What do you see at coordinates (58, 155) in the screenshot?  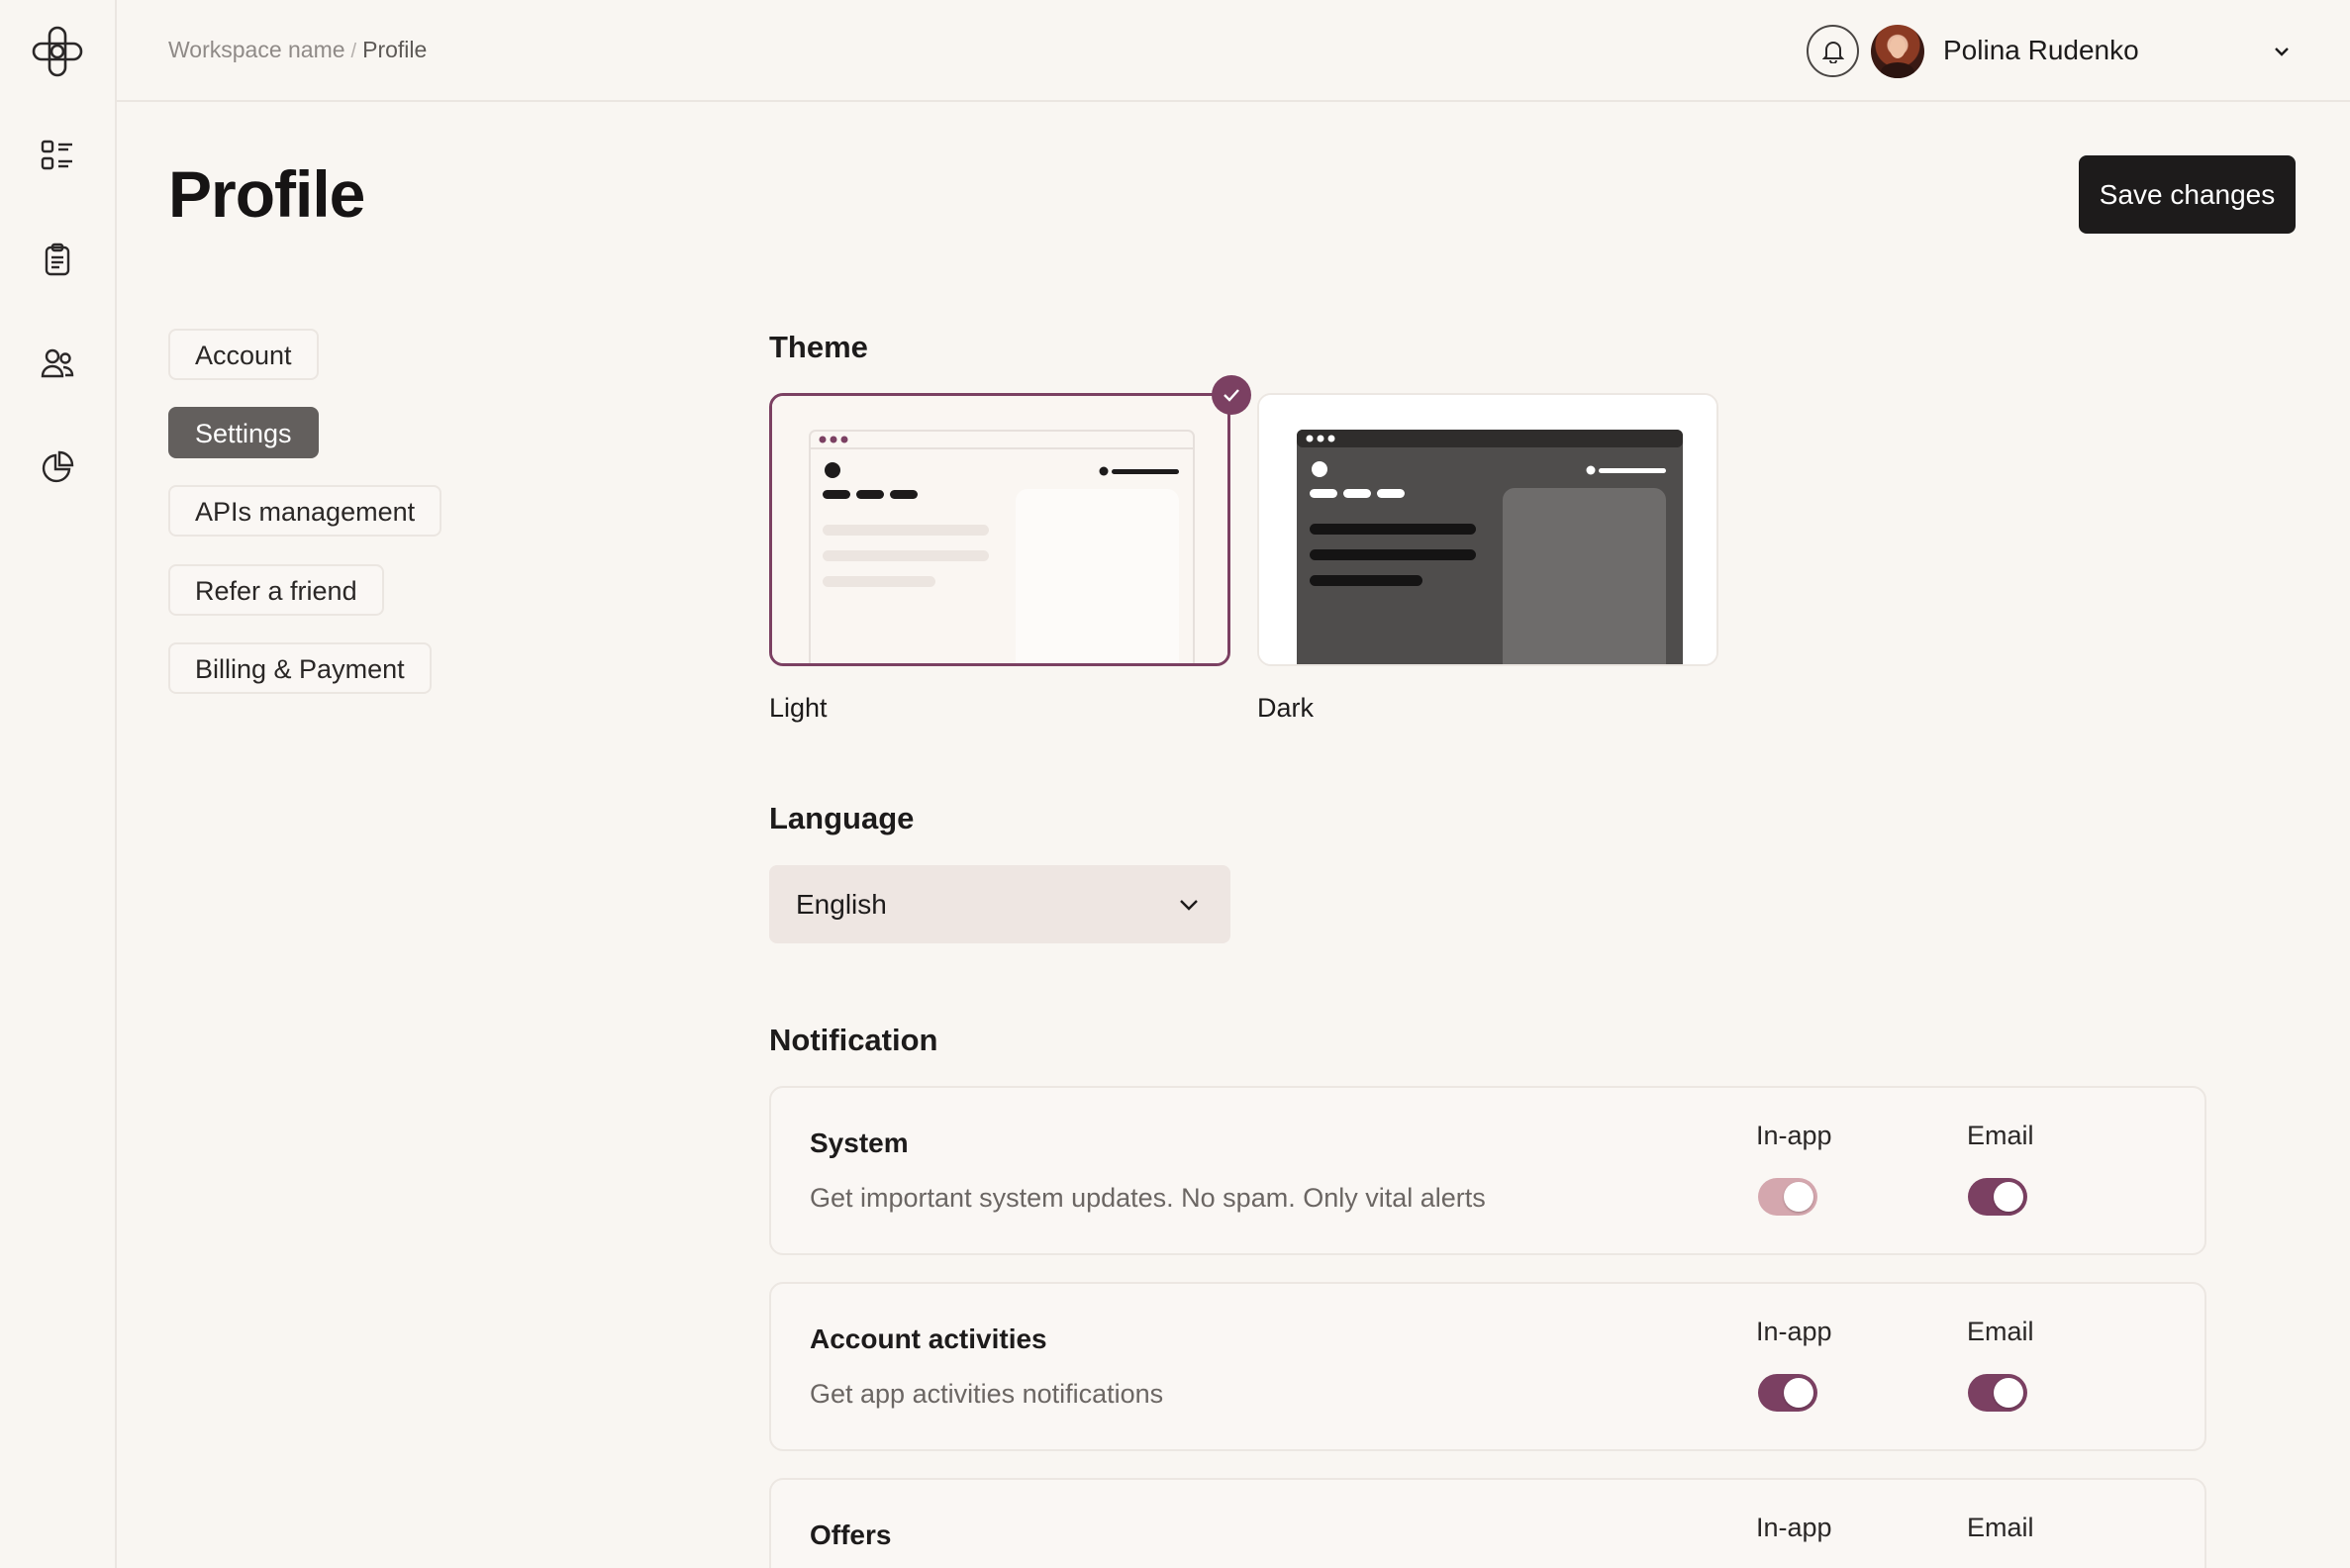 I see `list-icon` at bounding box center [58, 155].